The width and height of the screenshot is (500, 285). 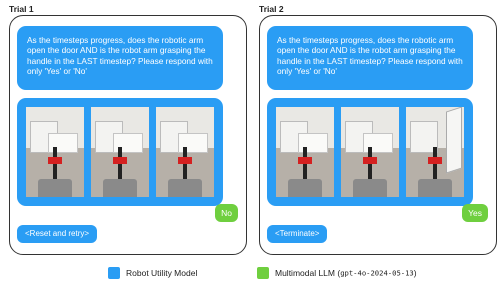 I want to click on trial-1-title: Trial 1, so click(x=21, y=9).